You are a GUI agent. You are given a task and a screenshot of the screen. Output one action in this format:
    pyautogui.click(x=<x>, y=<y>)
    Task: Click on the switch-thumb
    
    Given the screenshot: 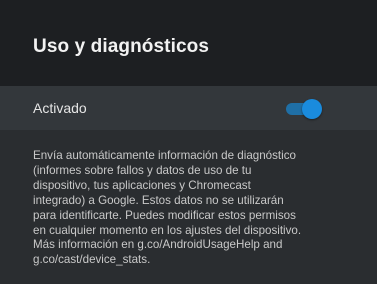 What is the action you would take?
    pyautogui.click(x=312, y=109)
    